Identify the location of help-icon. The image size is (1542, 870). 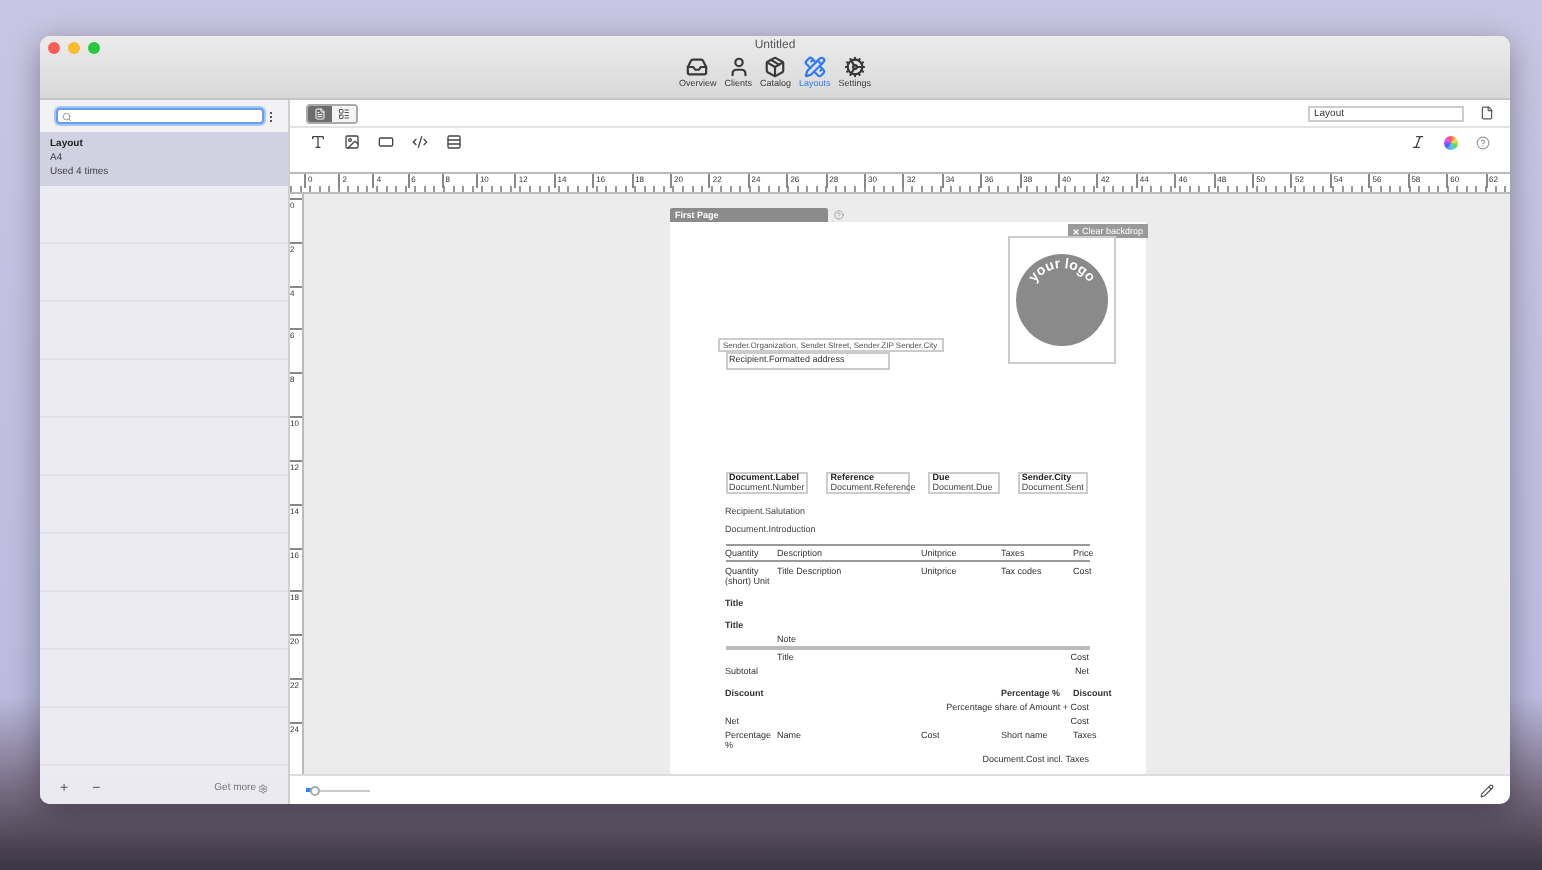
(1483, 142).